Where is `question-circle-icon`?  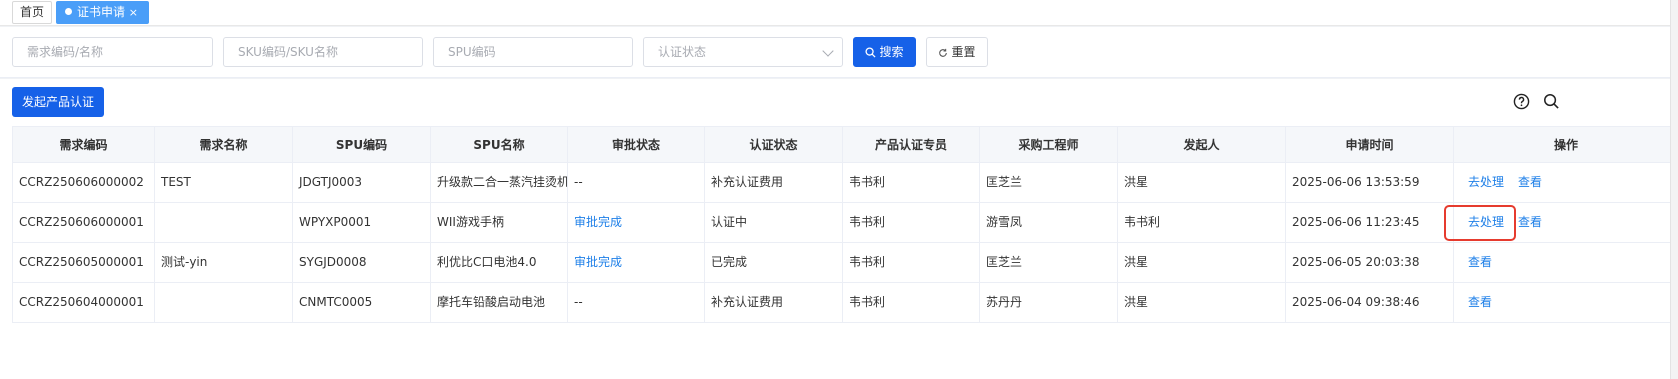 question-circle-icon is located at coordinates (1521, 101).